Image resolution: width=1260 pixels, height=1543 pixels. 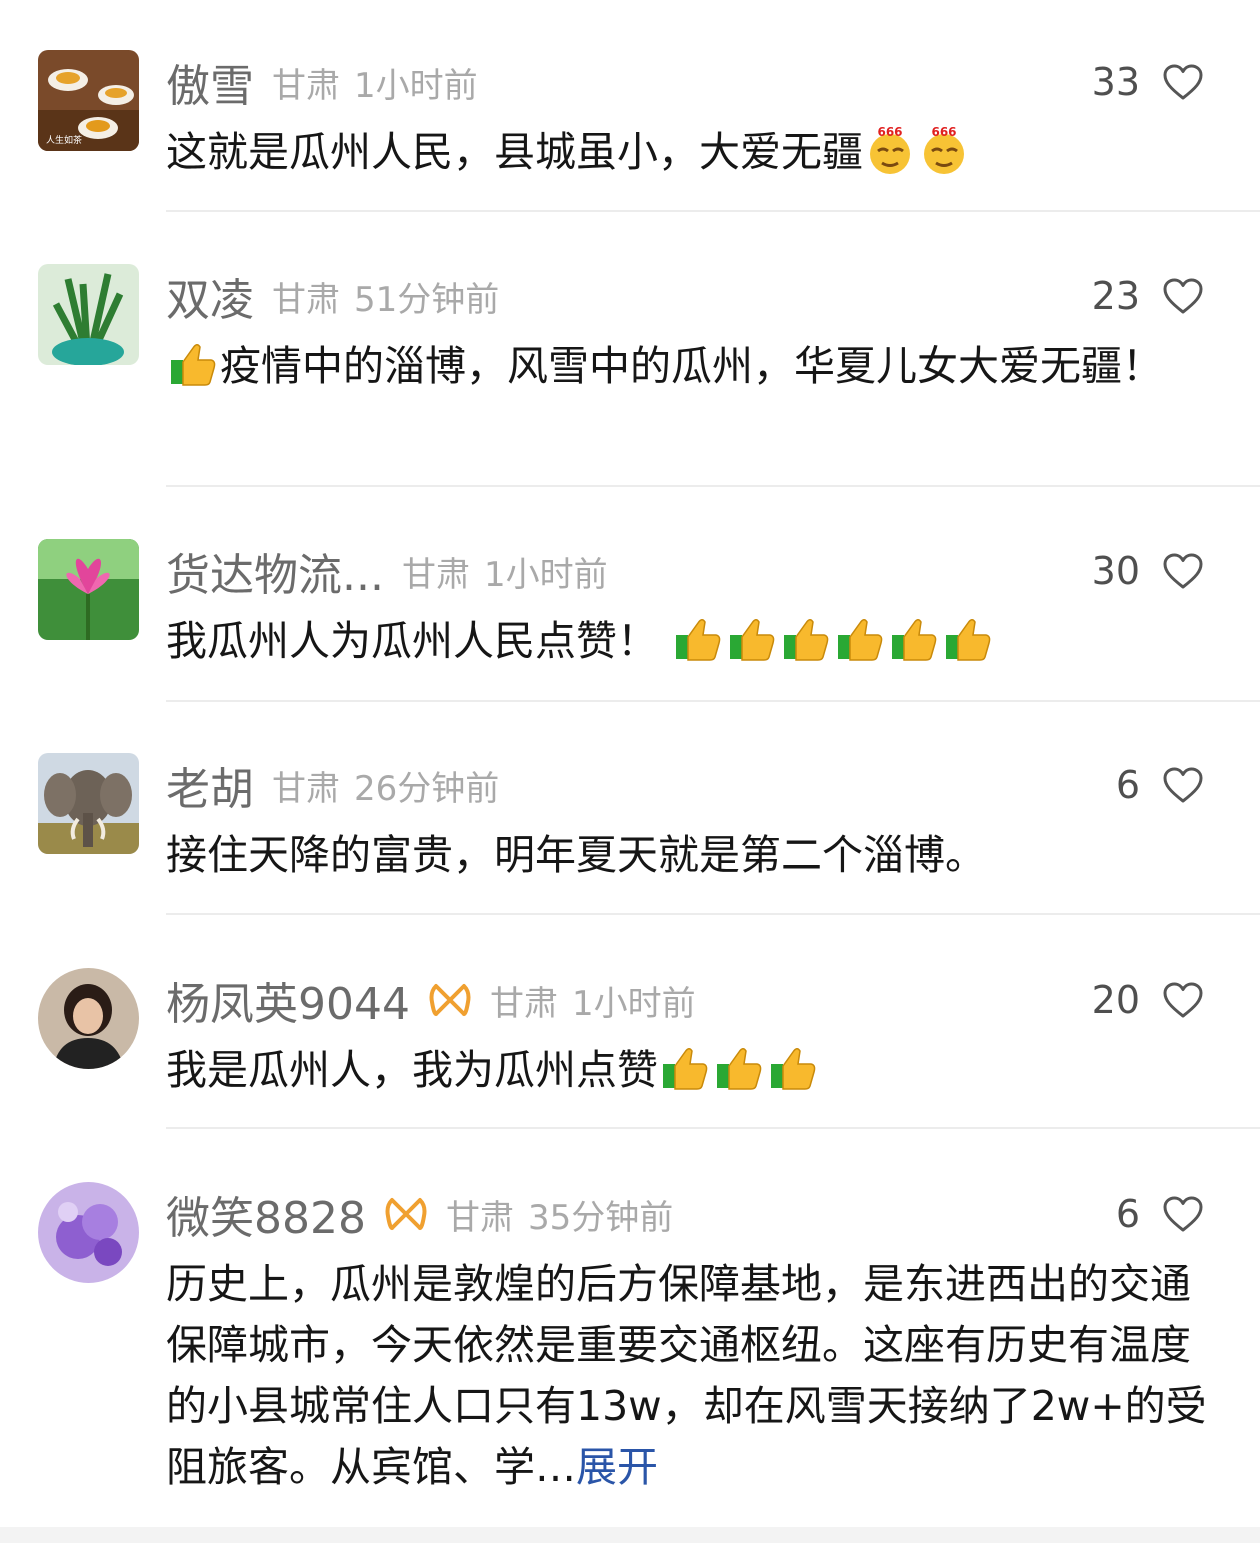 What do you see at coordinates (210, 785) in the screenshot?
I see `username: 老胡` at bounding box center [210, 785].